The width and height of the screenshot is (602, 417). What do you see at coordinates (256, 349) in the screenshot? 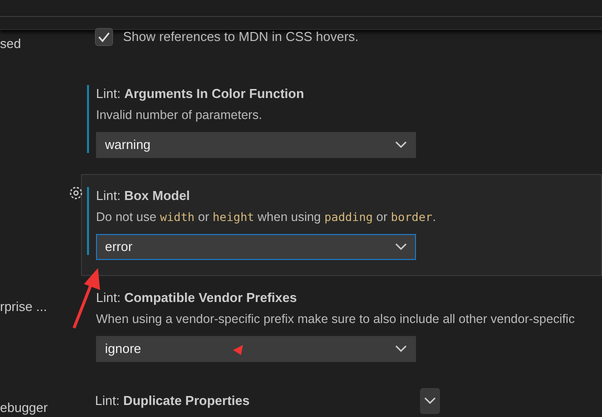
I see `dropdown: ignore` at bounding box center [256, 349].